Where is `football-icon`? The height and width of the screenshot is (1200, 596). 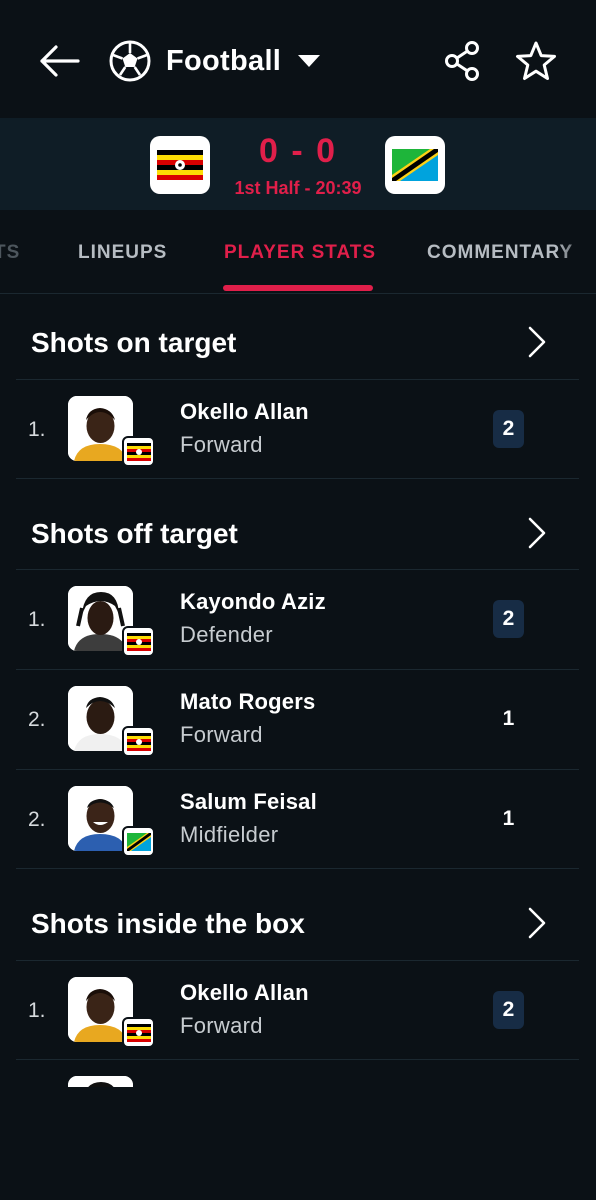
football-icon is located at coordinates (130, 61).